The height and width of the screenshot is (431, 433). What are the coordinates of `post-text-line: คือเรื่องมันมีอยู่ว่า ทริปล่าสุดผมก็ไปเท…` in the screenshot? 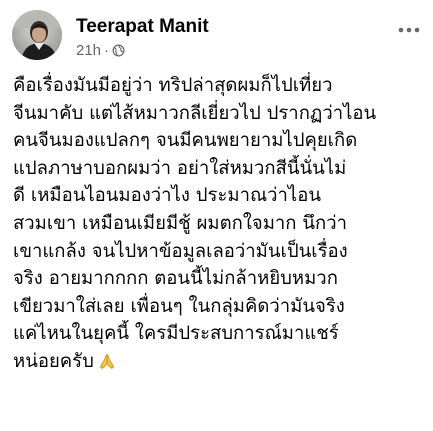 It's located at (173, 85).